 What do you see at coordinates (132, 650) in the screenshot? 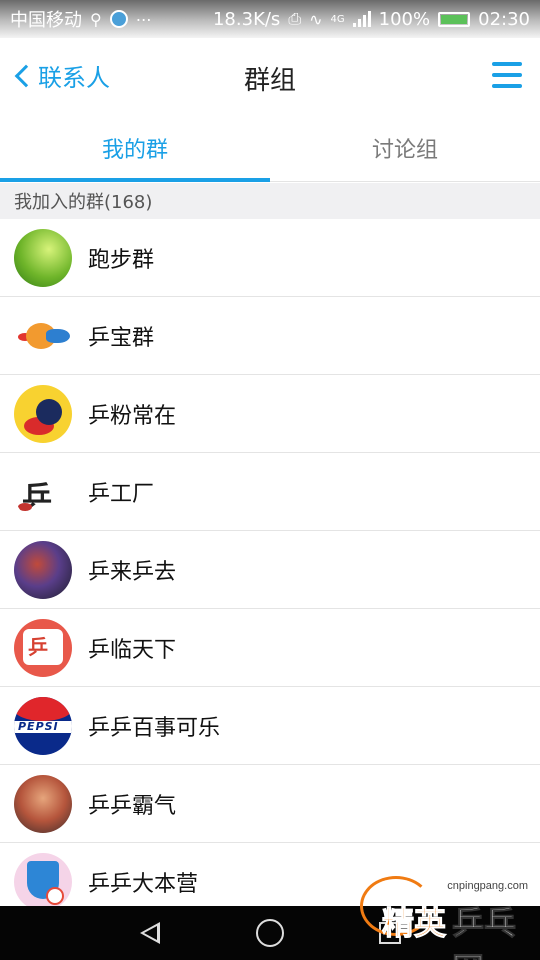
I see `group-name: 乒临天下` at bounding box center [132, 650].